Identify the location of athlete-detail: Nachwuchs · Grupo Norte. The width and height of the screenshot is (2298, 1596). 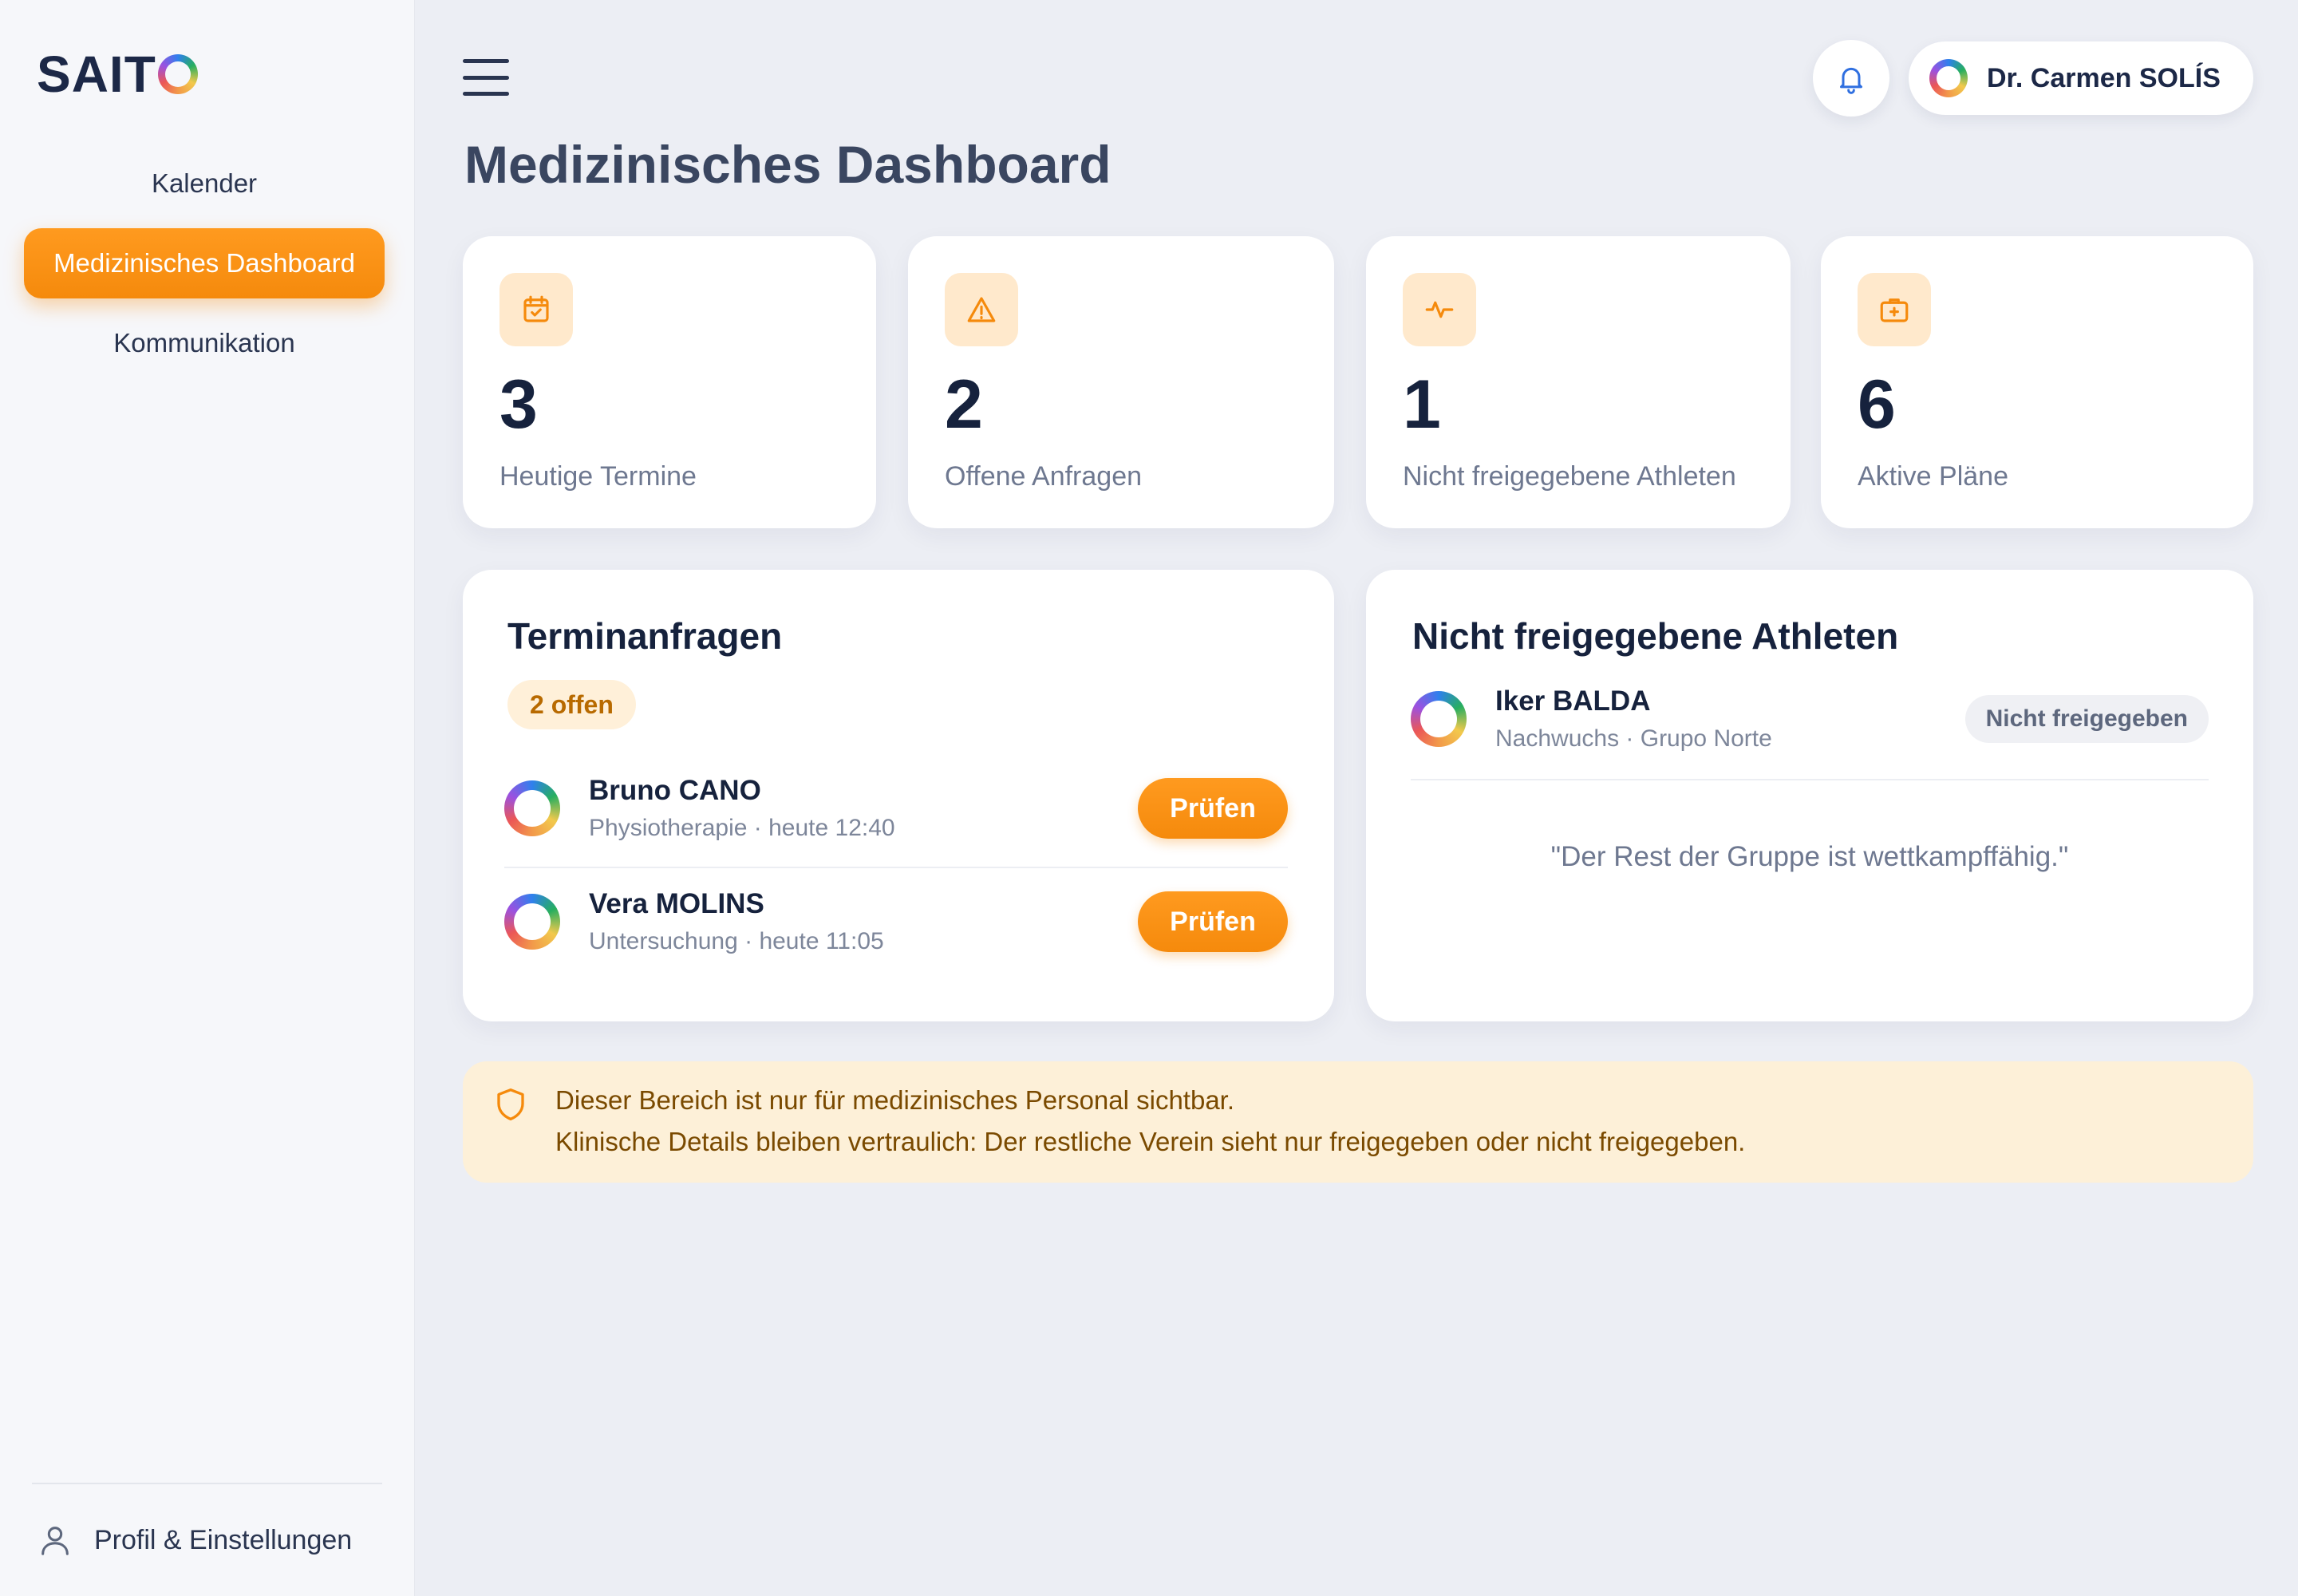
(1634, 738).